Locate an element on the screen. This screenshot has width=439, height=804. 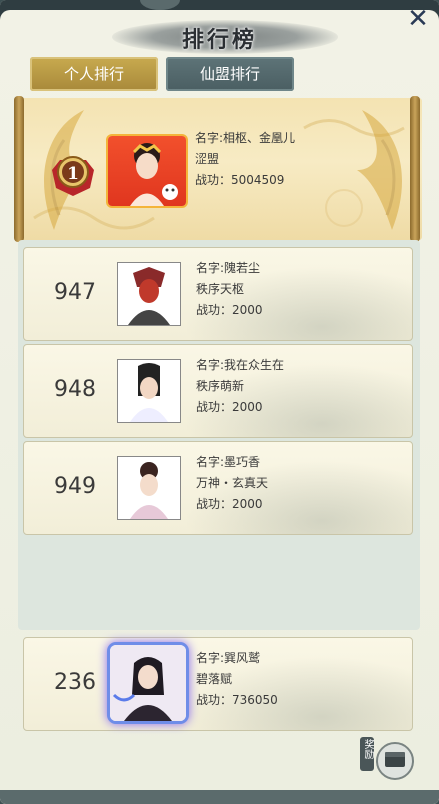
close-icon: ✕ is located at coordinates (418, 20).